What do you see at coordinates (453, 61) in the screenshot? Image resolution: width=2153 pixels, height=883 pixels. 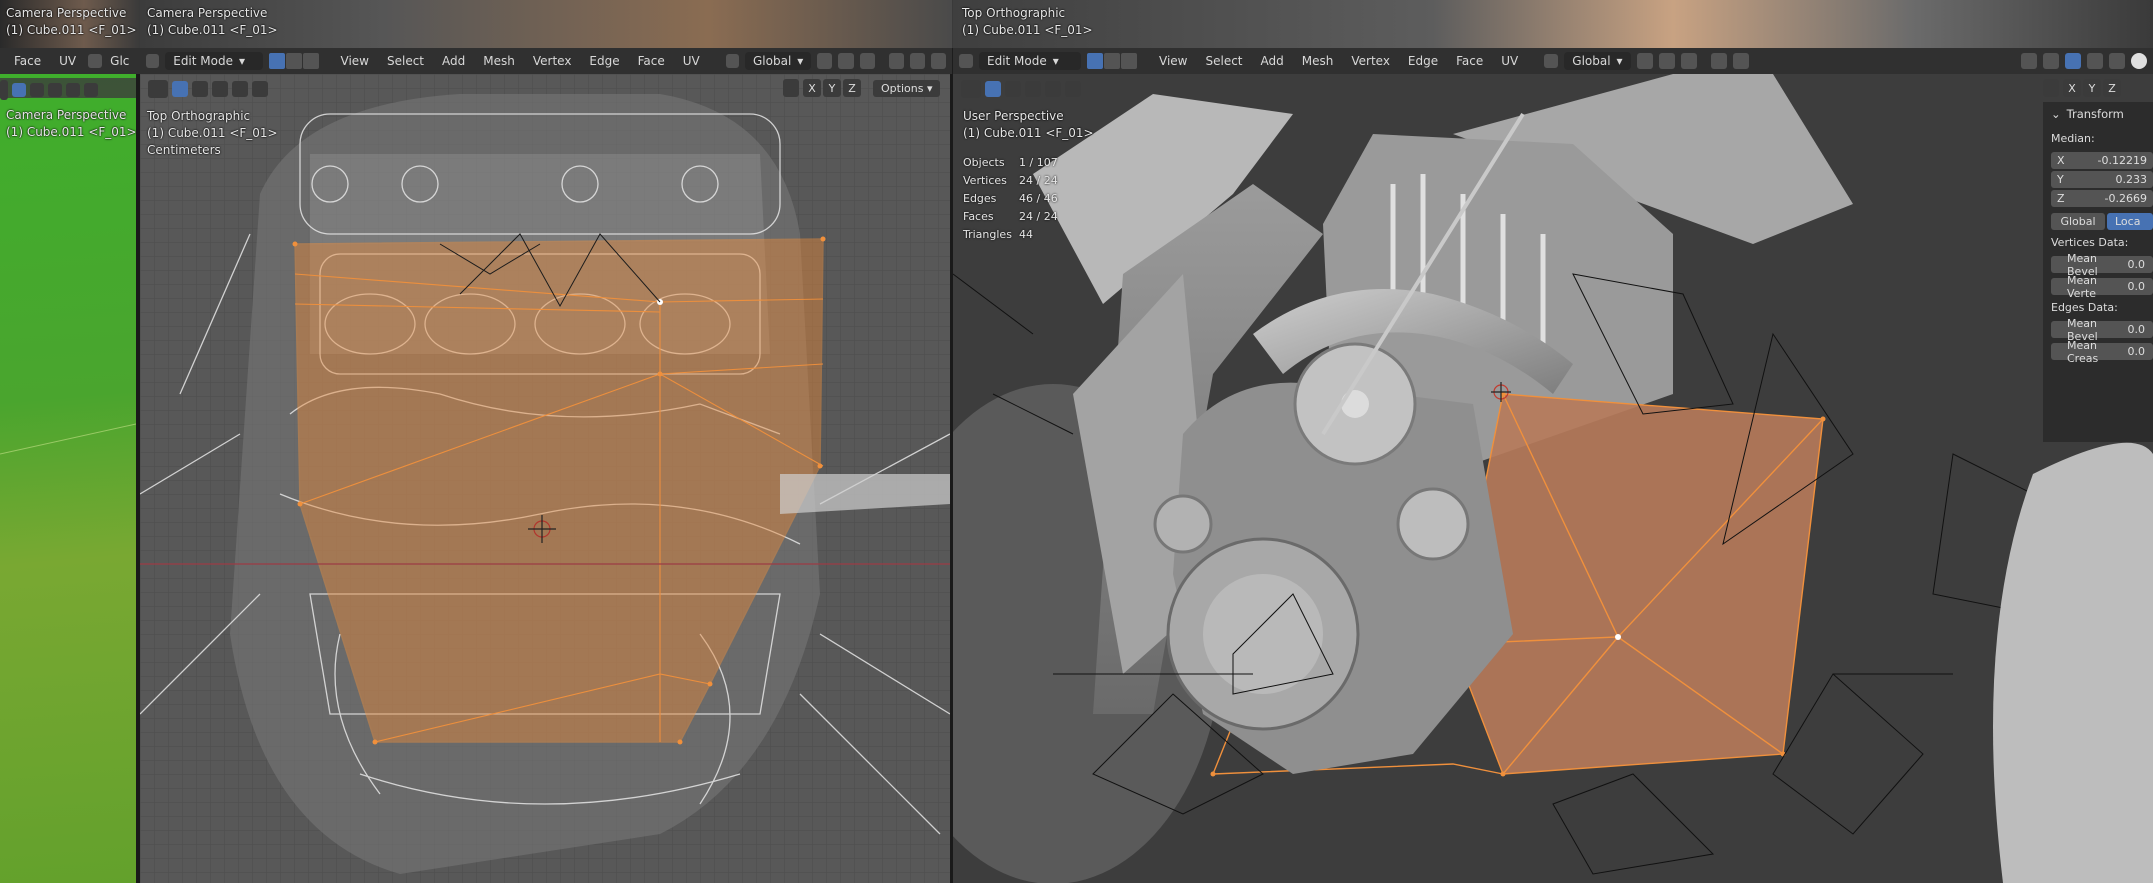 I see `menu-add-mid: Add` at bounding box center [453, 61].